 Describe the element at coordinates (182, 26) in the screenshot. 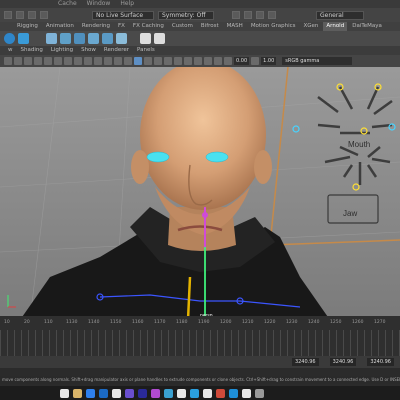

I see `tab-custom: Custom` at that location.